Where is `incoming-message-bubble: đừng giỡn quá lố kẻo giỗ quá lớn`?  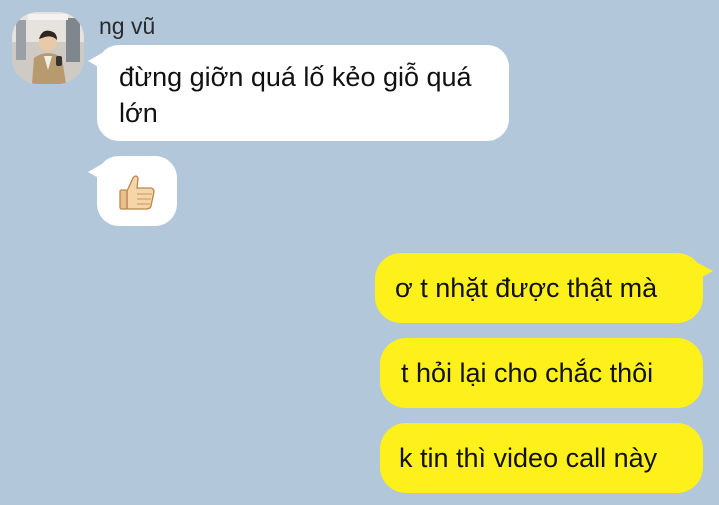 incoming-message-bubble: đừng giỡn quá lố kẻo giỗ quá lớn is located at coordinates (298, 93).